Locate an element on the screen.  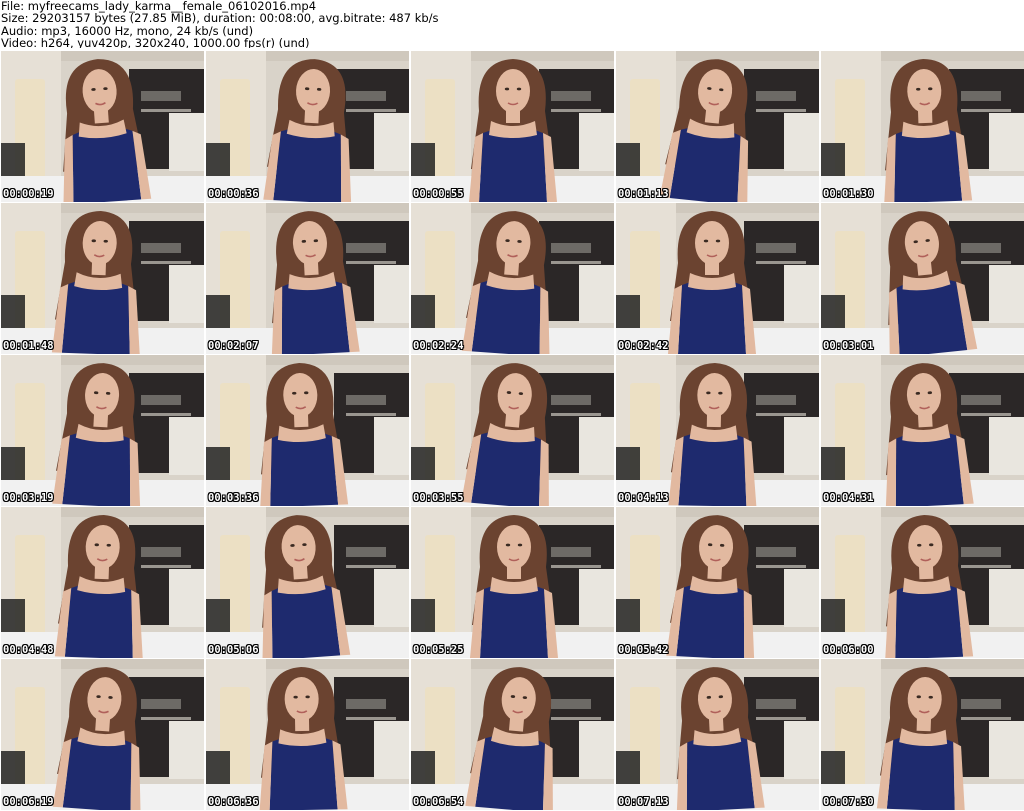
frame-timestamp: 00:02:24 is located at coordinates (438, 346).